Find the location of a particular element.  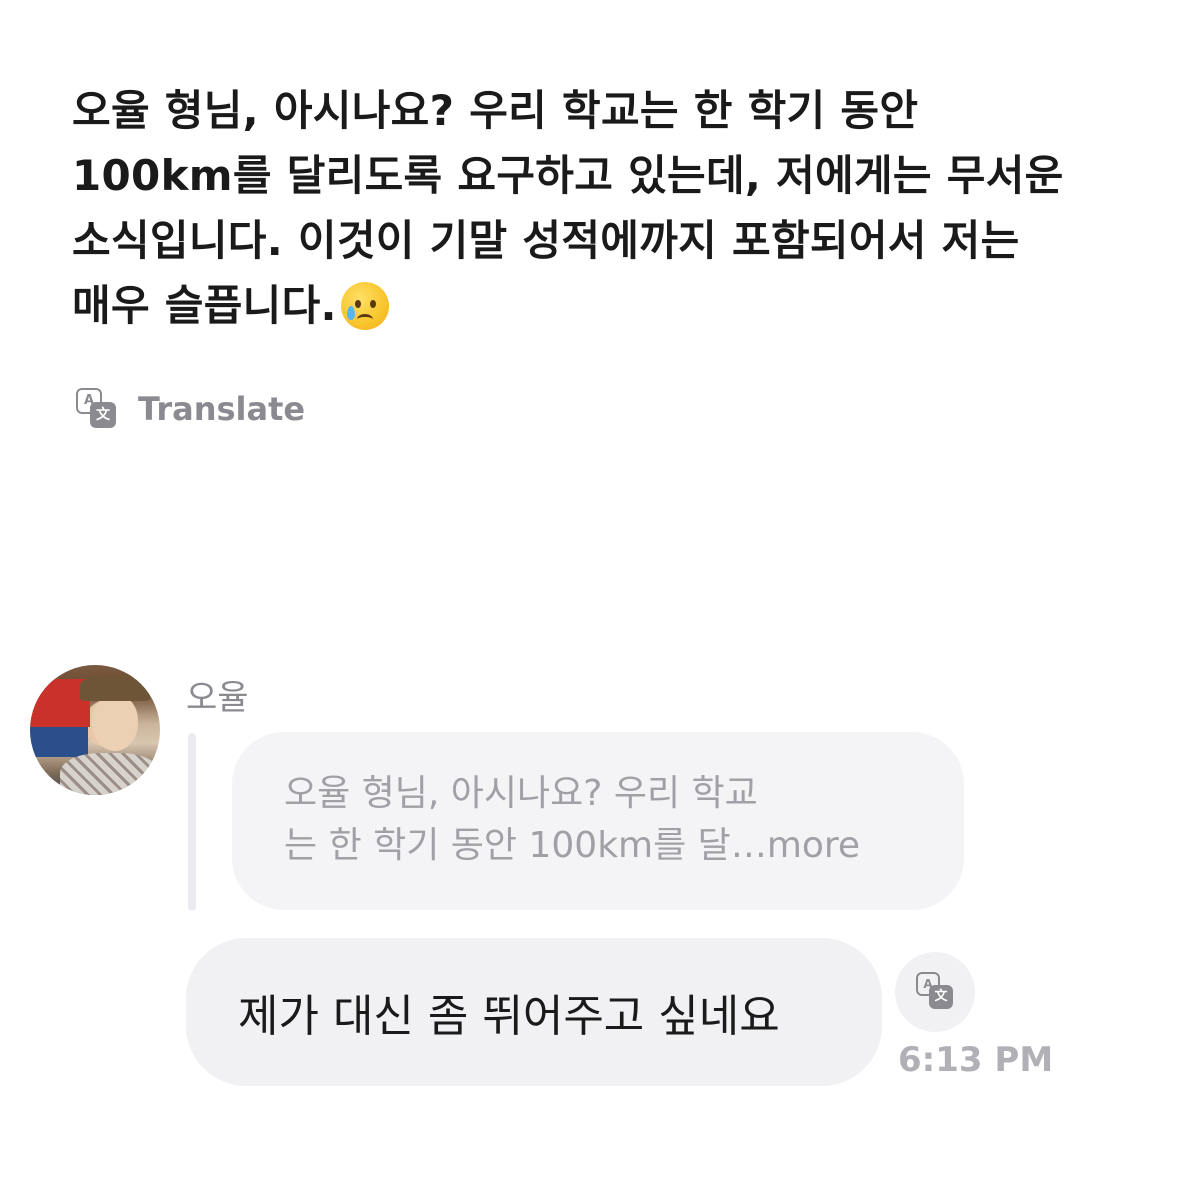

message-bubble: 제가 대신 좀 뛰어주고 싶네요 is located at coordinates (534, 1012).